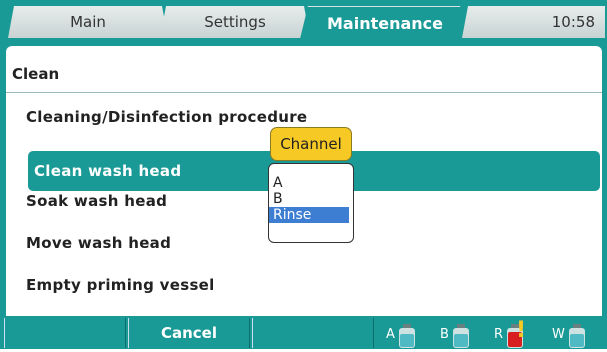 The height and width of the screenshot is (352, 607). I want to click on channel-options-list: A B Rinse, so click(311, 203).